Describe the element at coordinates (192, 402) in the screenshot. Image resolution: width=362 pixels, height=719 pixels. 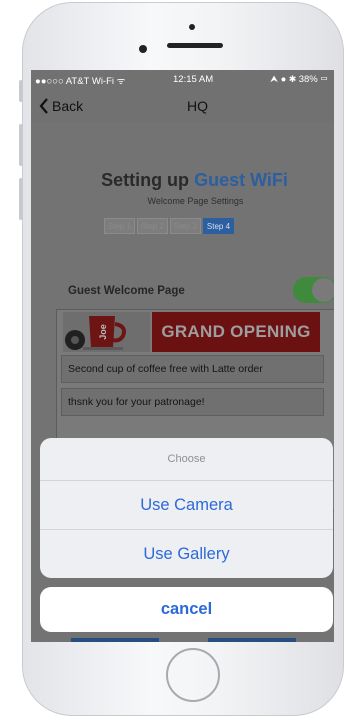
I see `welcome-message-field-2: thsnk you for your patronage!` at that location.